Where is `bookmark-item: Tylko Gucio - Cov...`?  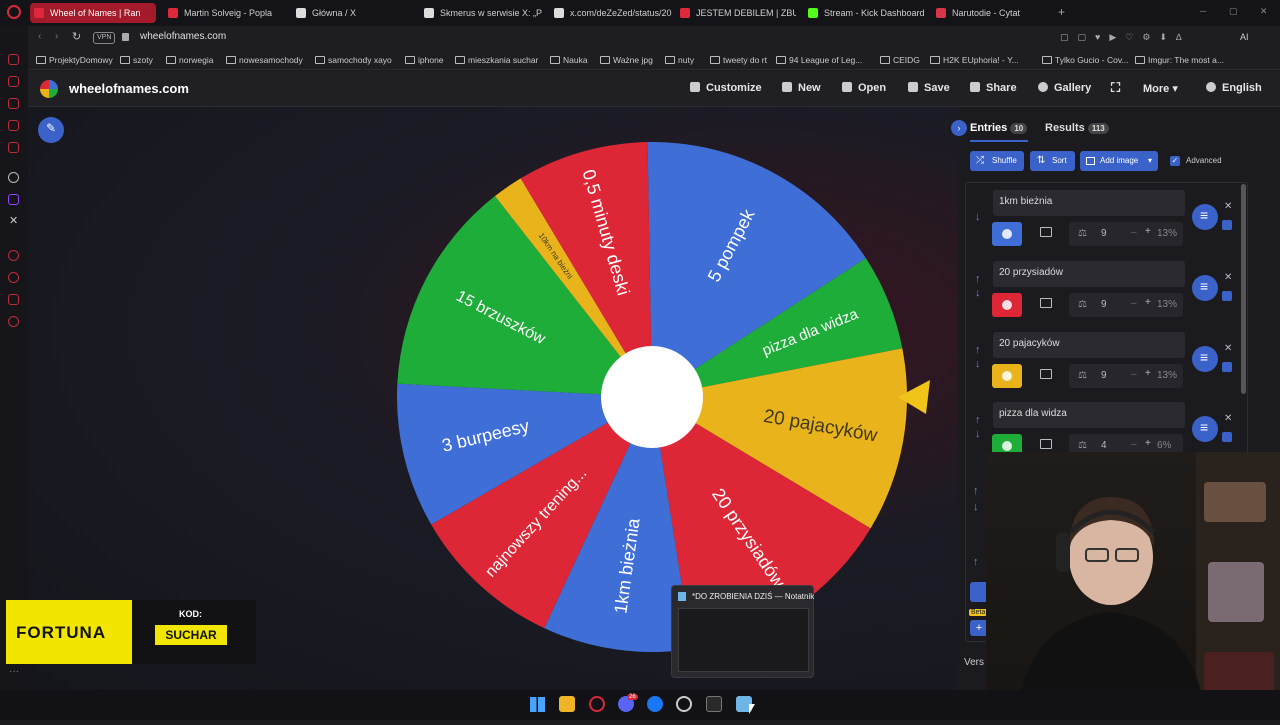
bookmark-item: Tylko Gucio - Cov... is located at coordinates (1085, 60).